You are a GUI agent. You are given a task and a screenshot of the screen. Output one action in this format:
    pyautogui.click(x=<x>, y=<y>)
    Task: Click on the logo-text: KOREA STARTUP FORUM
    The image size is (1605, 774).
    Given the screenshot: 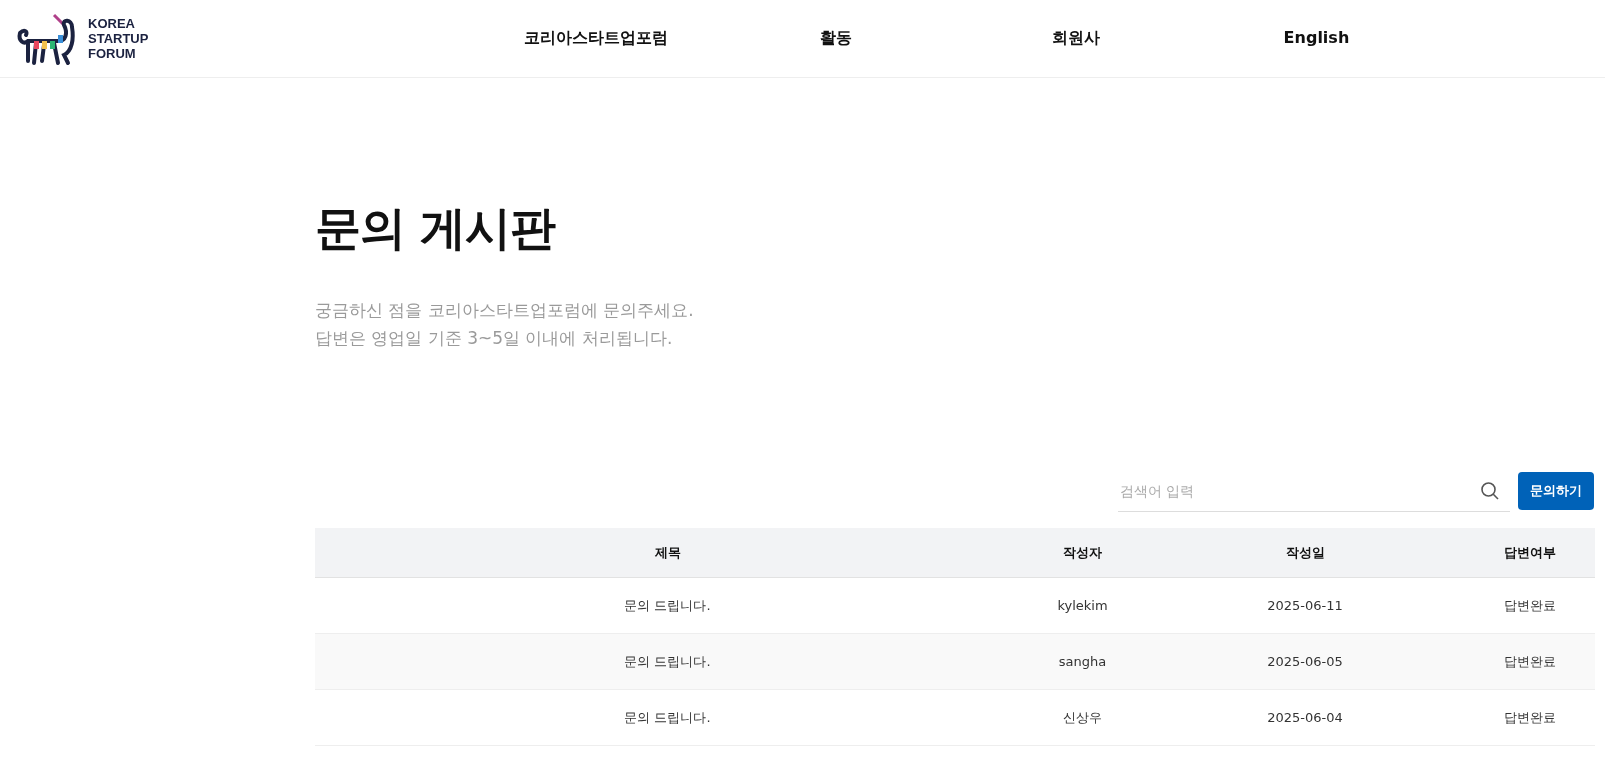 What is the action you would take?
    pyautogui.click(x=118, y=38)
    